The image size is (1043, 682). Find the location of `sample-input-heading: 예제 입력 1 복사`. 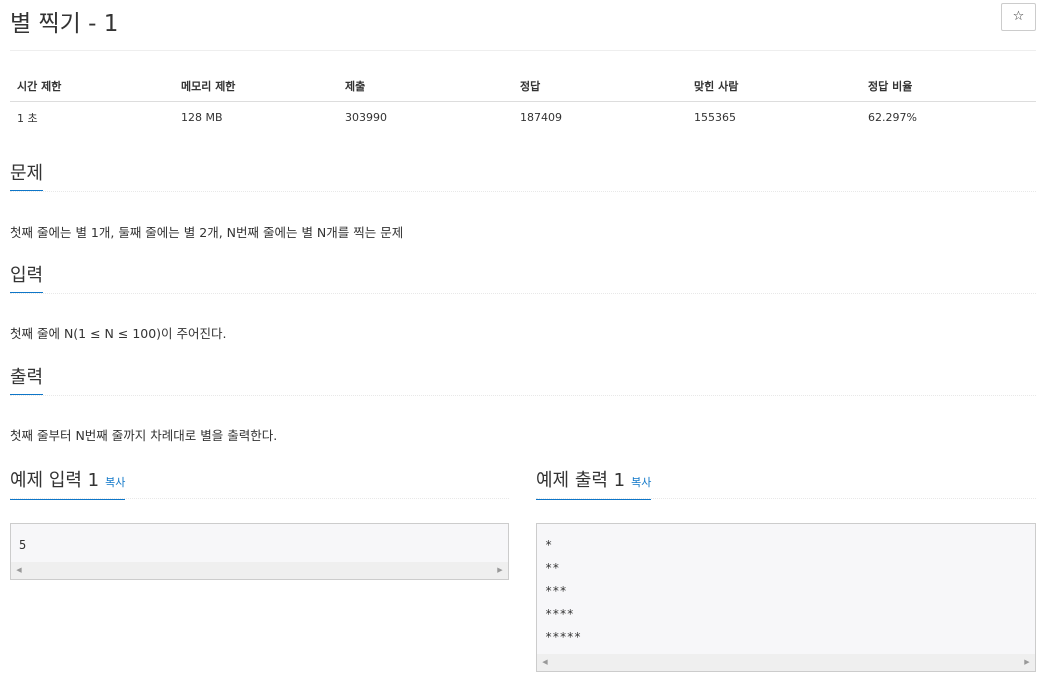

sample-input-heading: 예제 입력 1 복사 is located at coordinates (68, 484).